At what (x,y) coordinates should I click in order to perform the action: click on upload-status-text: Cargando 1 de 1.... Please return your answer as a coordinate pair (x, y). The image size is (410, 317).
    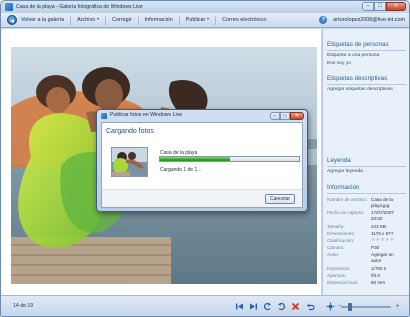
    Looking at the image, I should click on (181, 170).